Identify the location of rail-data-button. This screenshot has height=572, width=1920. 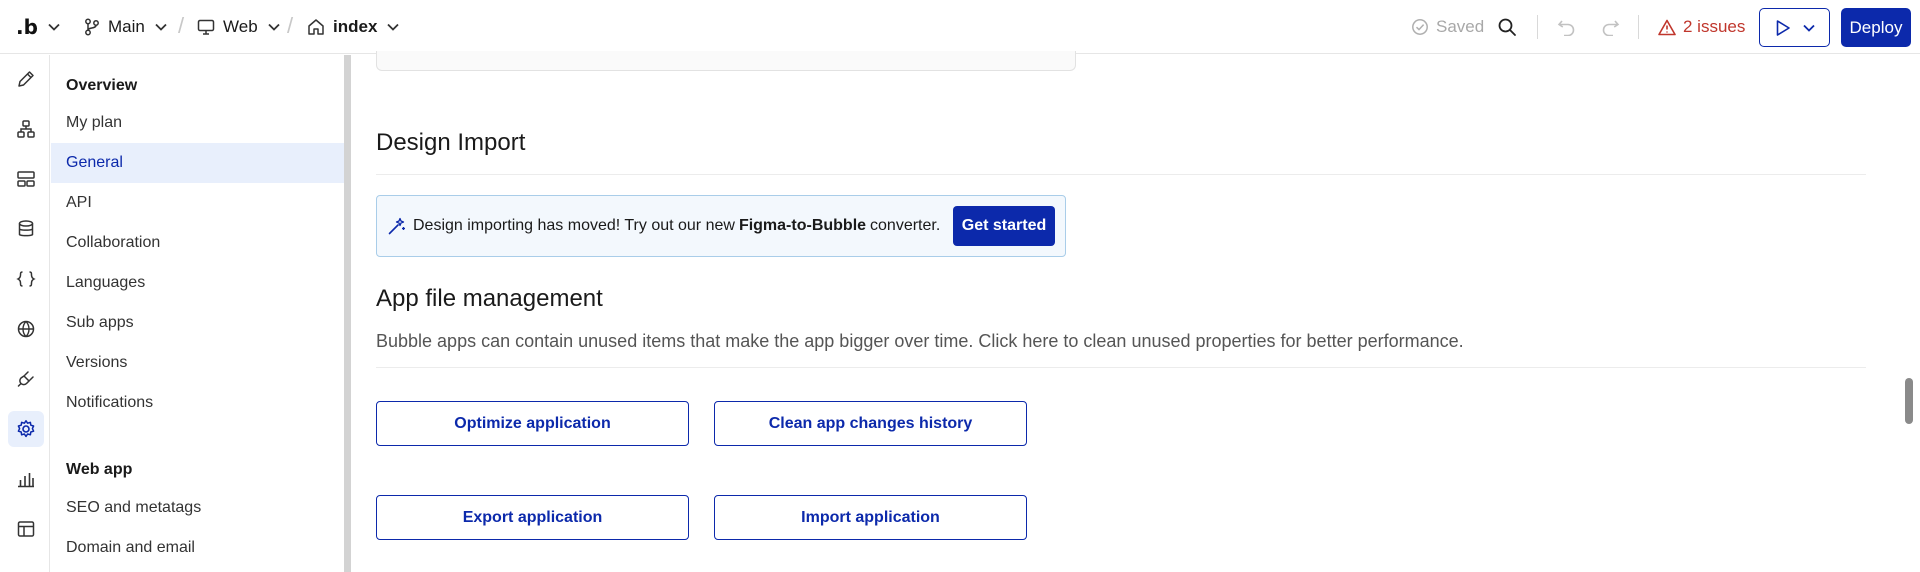
(26, 229).